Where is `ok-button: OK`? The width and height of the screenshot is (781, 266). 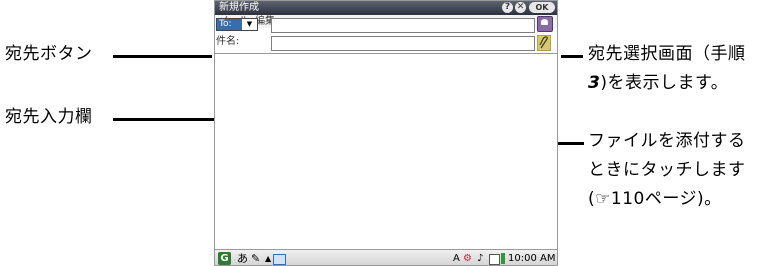 ok-button: OK is located at coordinates (542, 7).